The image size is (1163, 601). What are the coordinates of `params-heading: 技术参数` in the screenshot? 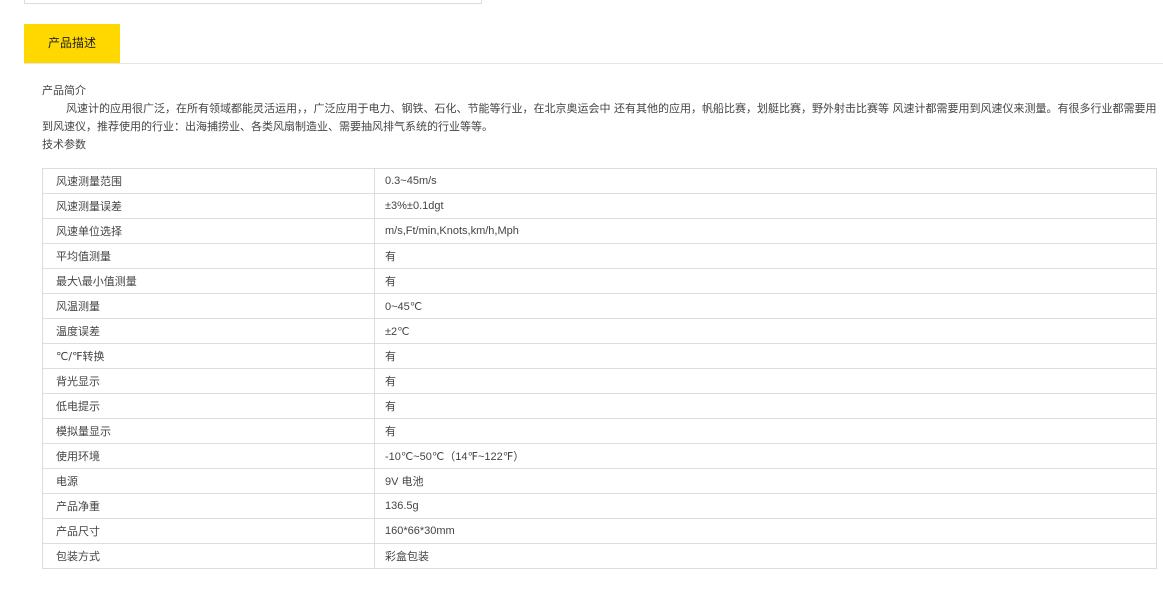 It's located at (64, 144).